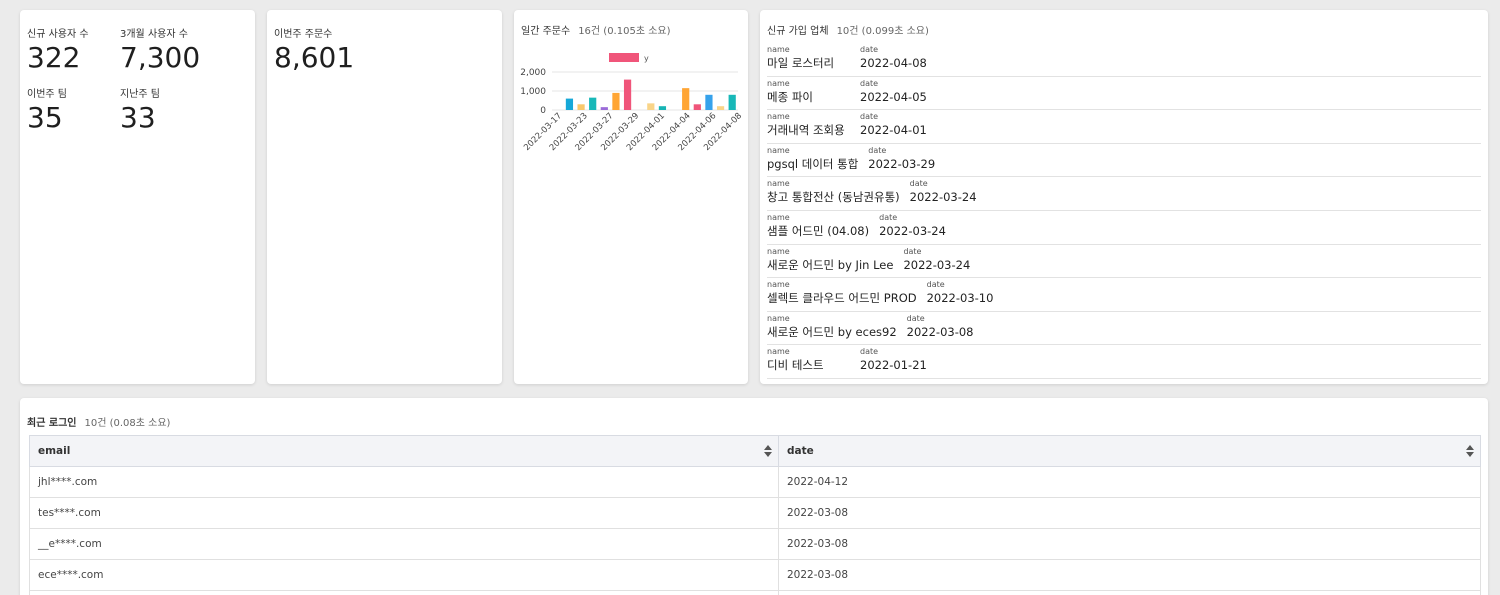  Describe the element at coordinates (1124, 295) in the screenshot. I see `list-item: name 셀렉트 클라우드 어드민 PROD date 2022-03-10` at that location.